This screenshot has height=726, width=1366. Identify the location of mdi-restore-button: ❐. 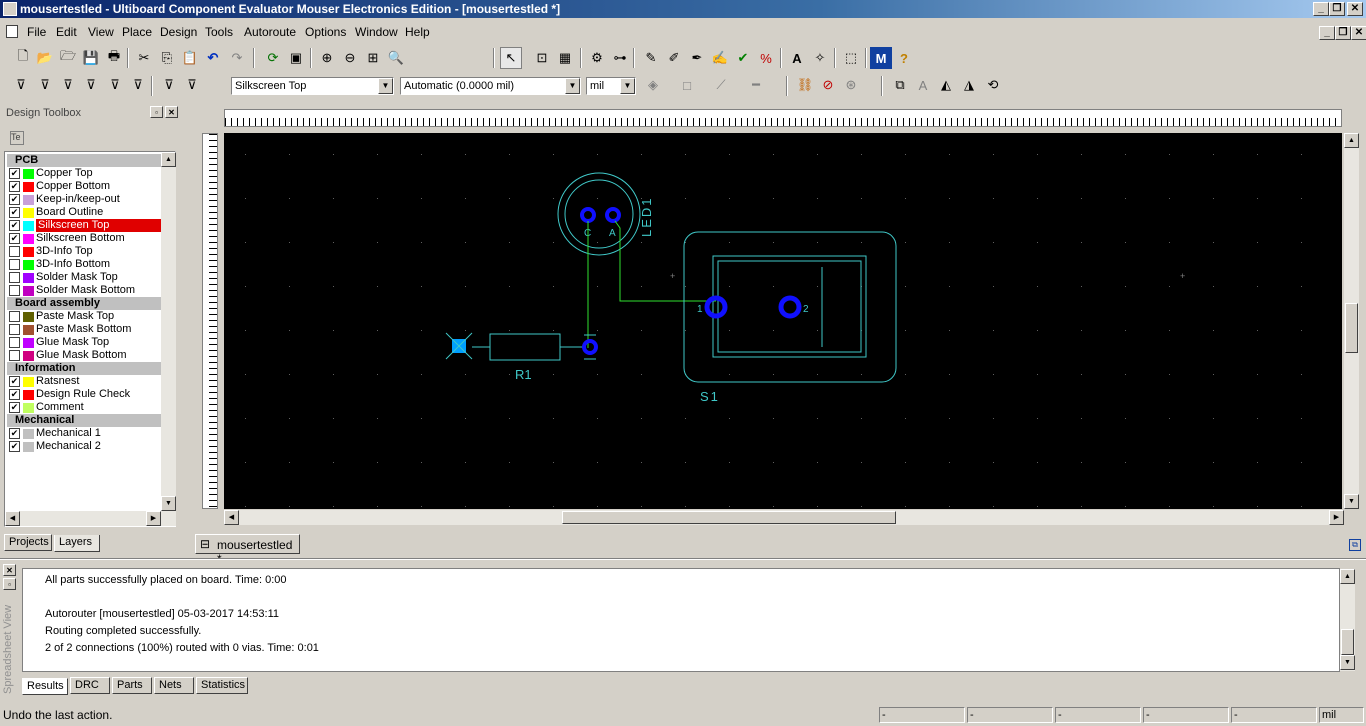
(1343, 33).